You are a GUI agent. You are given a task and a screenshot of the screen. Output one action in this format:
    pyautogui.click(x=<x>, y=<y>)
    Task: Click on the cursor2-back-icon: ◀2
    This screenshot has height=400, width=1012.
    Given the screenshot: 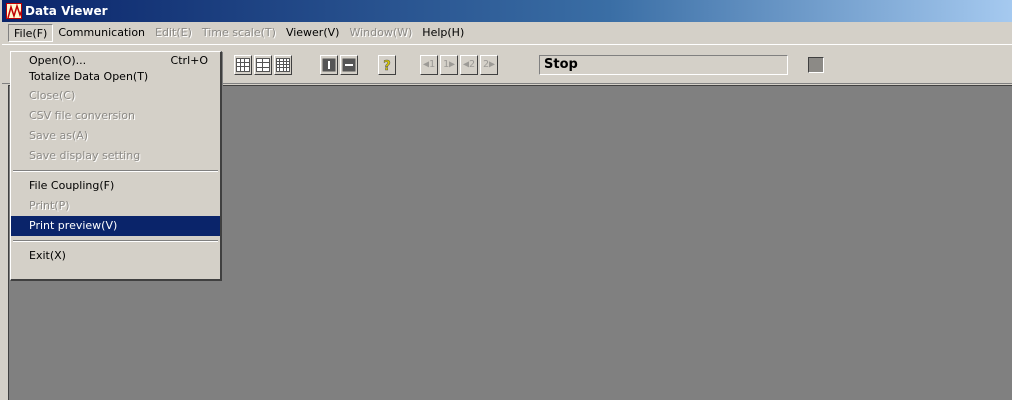 What is the action you would take?
    pyautogui.click(x=469, y=64)
    